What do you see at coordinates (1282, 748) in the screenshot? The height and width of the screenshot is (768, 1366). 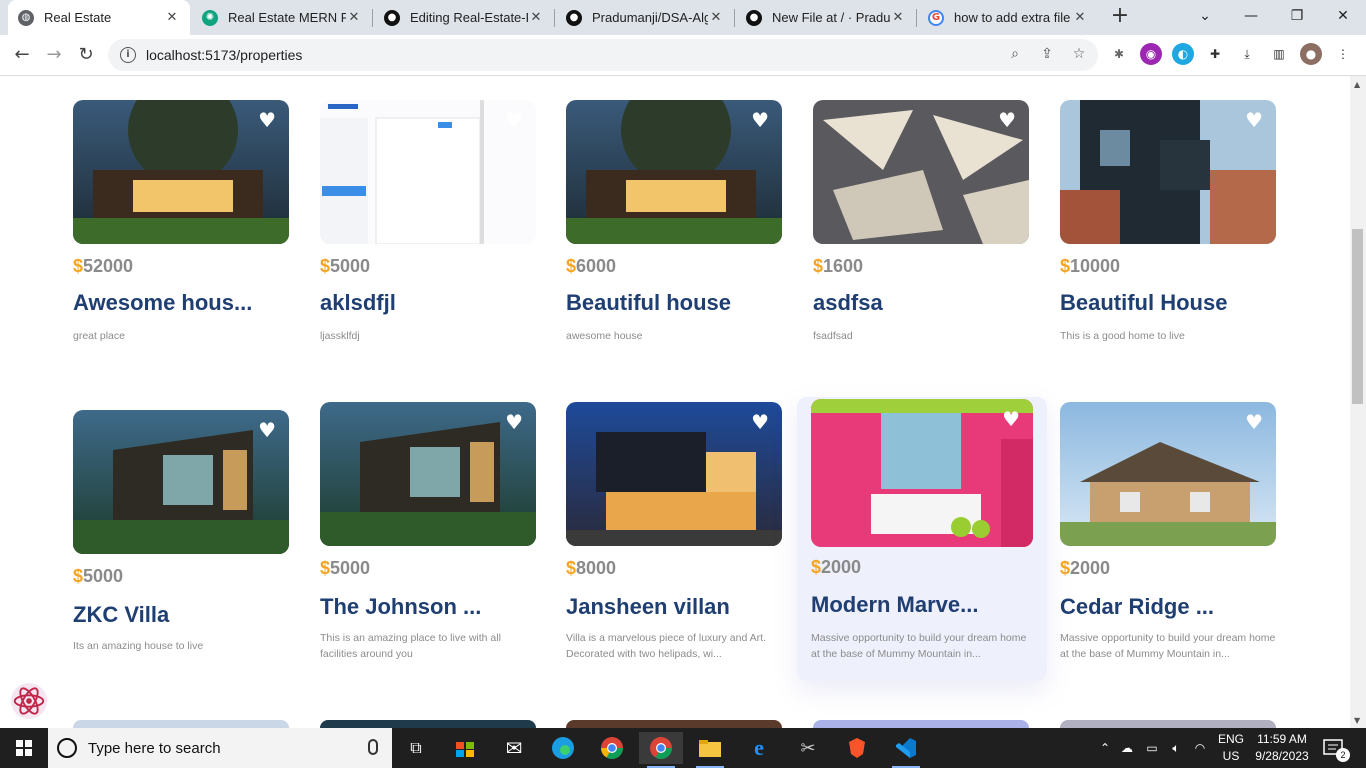 I see `taskbar-clock: 11:59 AM 9/28/2023` at bounding box center [1282, 748].